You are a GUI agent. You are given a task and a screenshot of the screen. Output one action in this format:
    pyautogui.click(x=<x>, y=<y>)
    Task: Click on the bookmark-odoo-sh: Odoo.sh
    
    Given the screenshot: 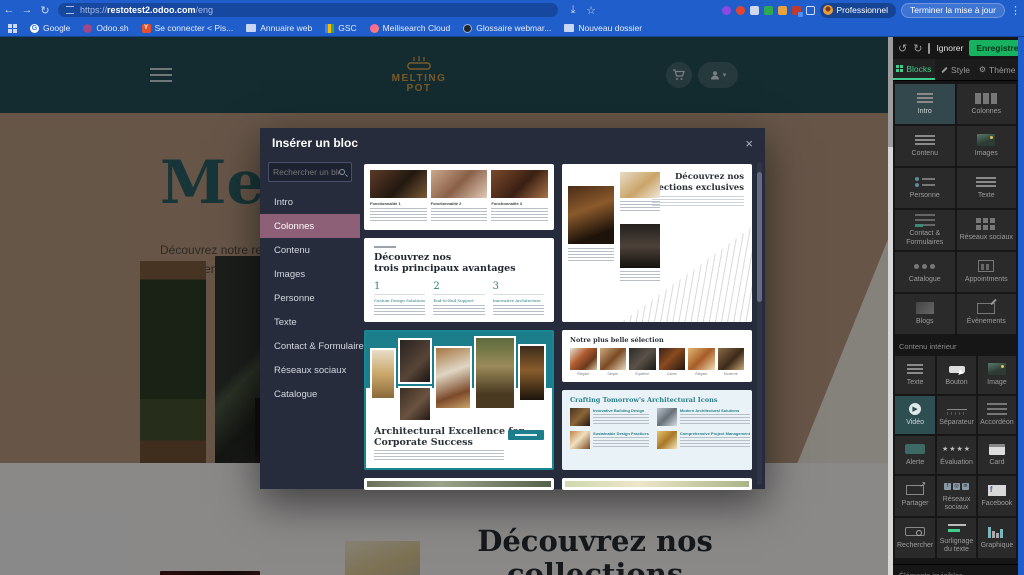 What is the action you would take?
    pyautogui.click(x=106, y=28)
    